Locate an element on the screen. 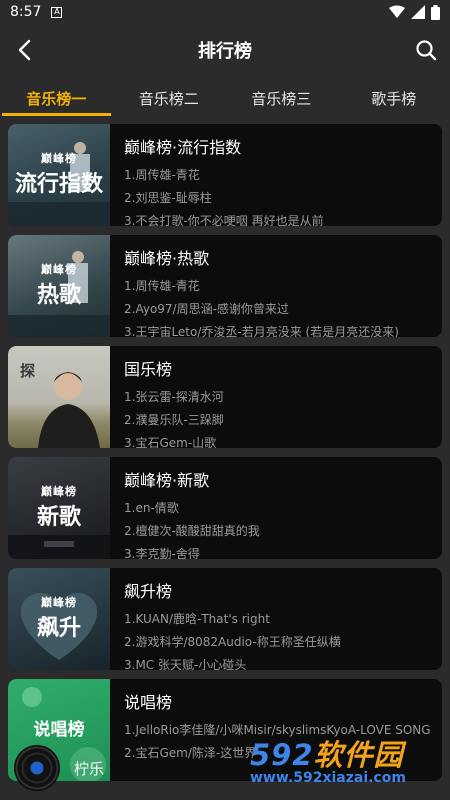 The image size is (450, 800). page-title: 排行榜 is located at coordinates (225, 51).